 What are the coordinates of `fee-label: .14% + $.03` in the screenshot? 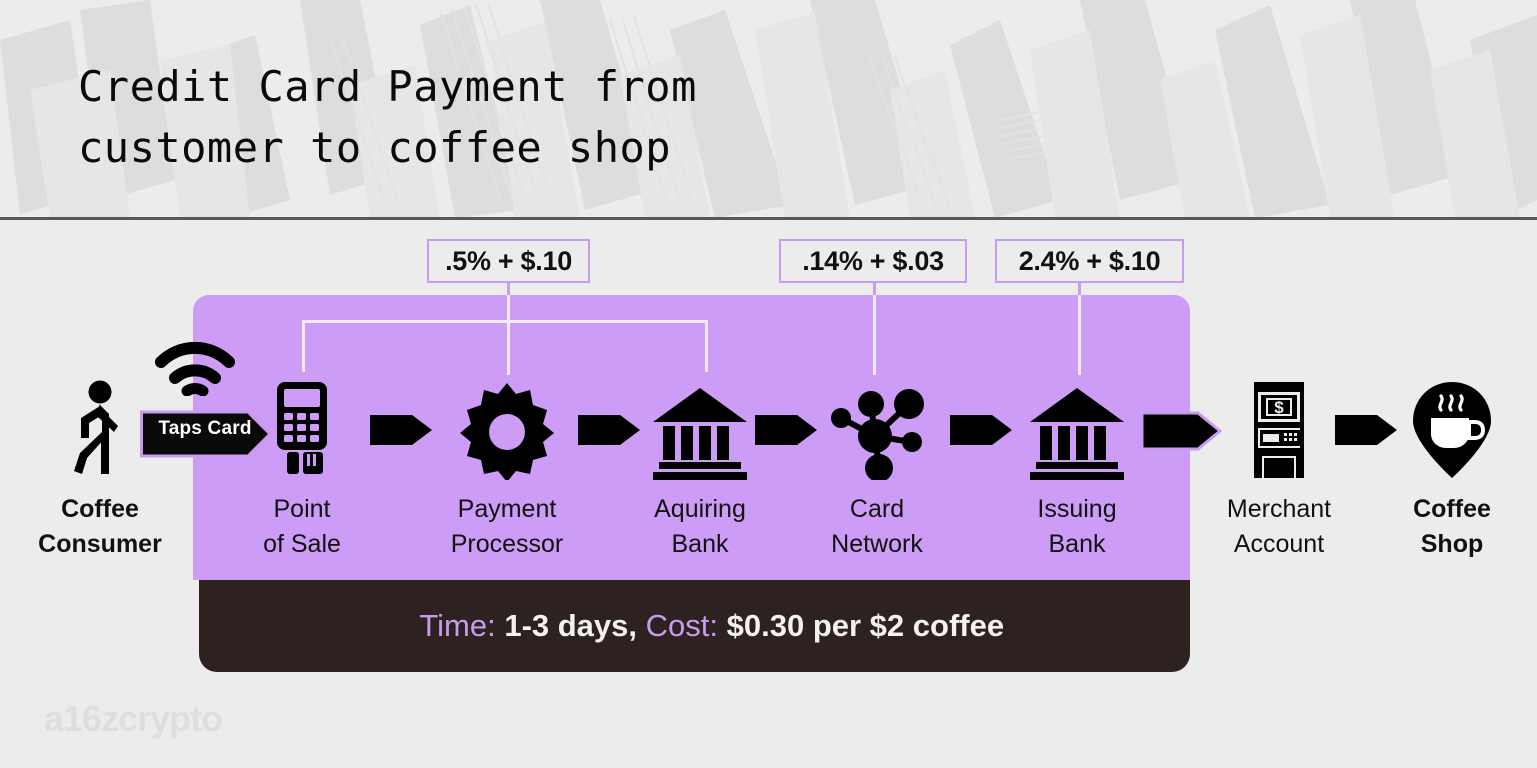 It's located at (873, 260).